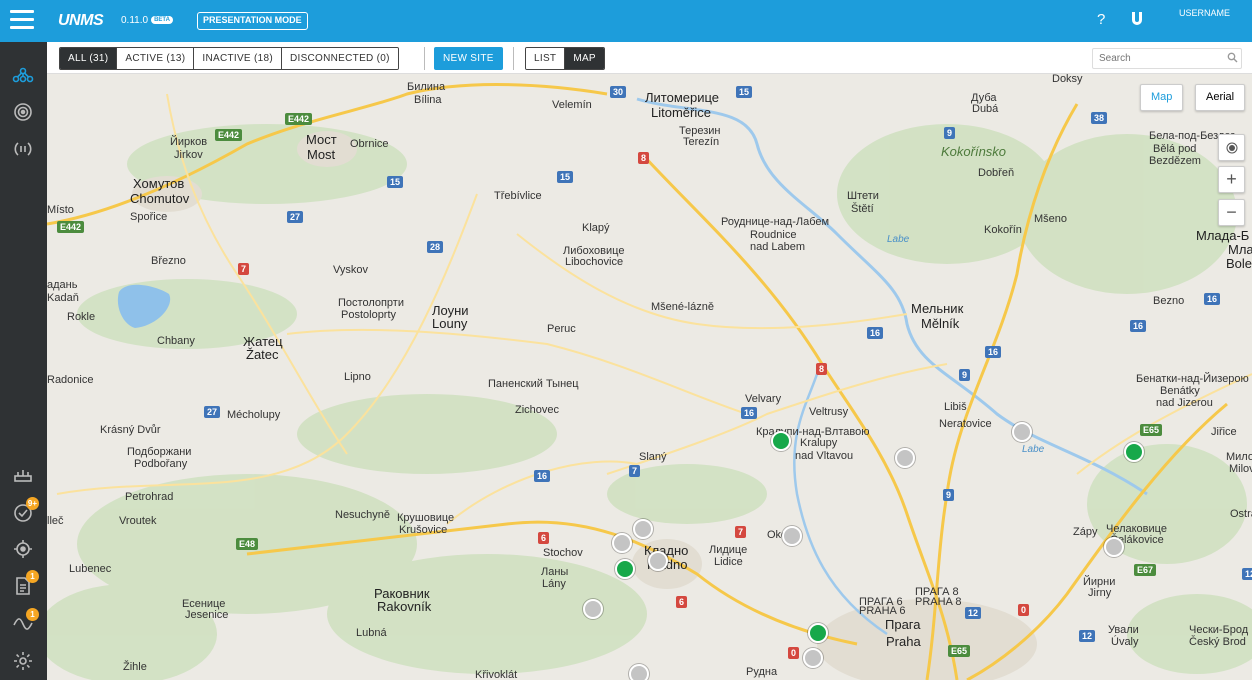 The height and width of the screenshot is (680, 1252). Describe the element at coordinates (450, 323) in the screenshot. I see `place-label: Louny` at that location.